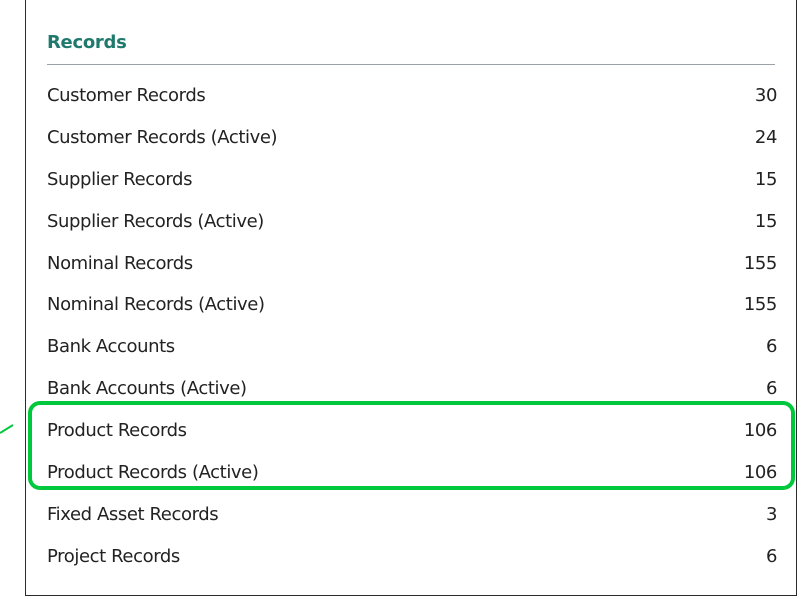 The width and height of the screenshot is (808, 599). What do you see at coordinates (412, 141) in the screenshot?
I see `list-item: Customer Records (Active) 24` at bounding box center [412, 141].